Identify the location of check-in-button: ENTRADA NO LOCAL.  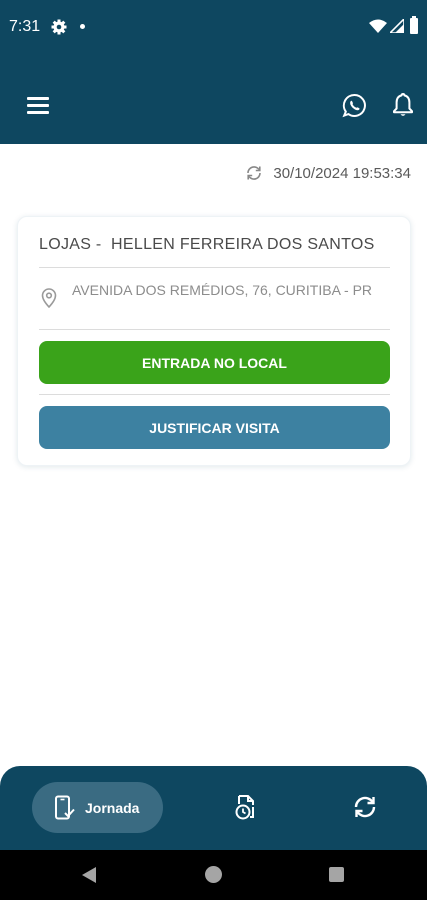
(214, 362).